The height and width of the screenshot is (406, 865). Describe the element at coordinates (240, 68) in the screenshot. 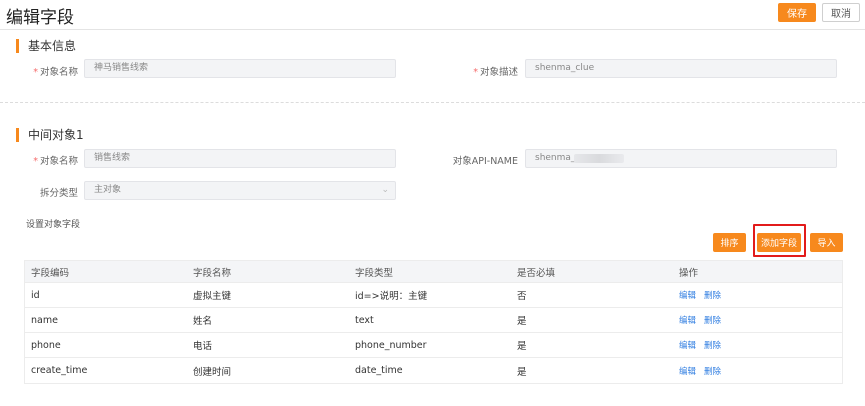

I see `object-name-field: 神马销售线索` at that location.